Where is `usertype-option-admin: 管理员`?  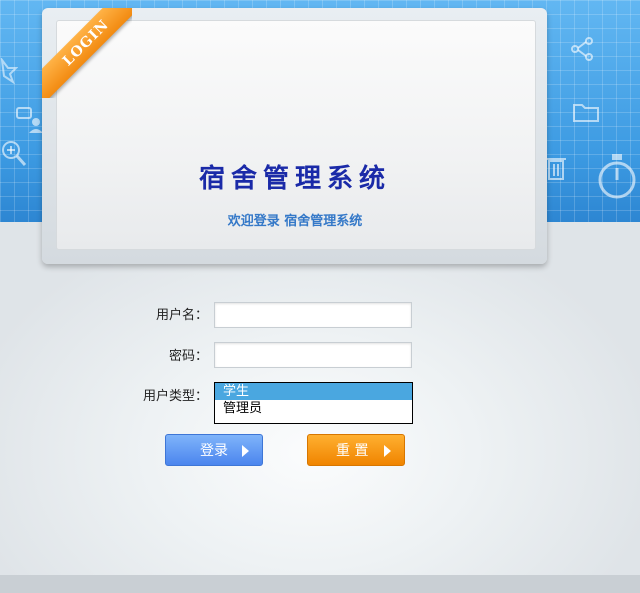 usertype-option-admin: 管理员 is located at coordinates (313, 408).